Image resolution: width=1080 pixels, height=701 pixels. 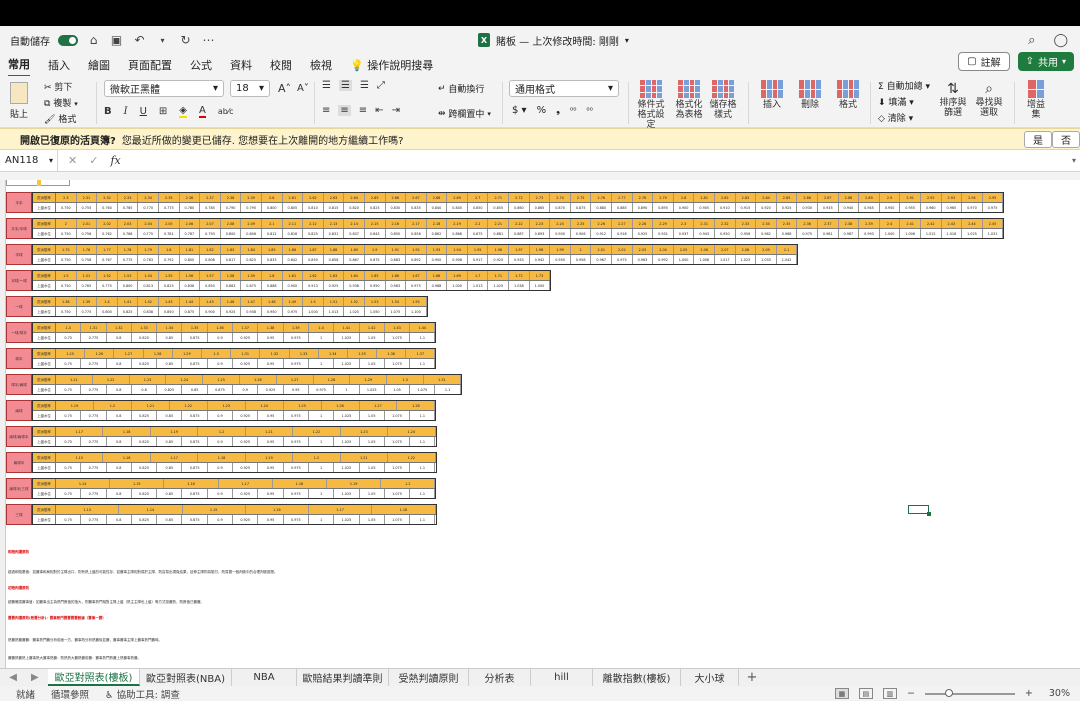 What do you see at coordinates (87, 198) in the screenshot?
I see `odds-cell: 2.31` at bounding box center [87, 198].